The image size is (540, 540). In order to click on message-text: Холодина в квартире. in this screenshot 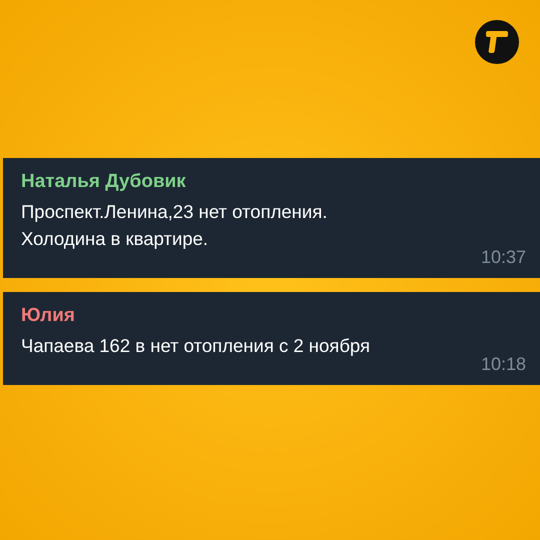, I will do `click(115, 238)`.